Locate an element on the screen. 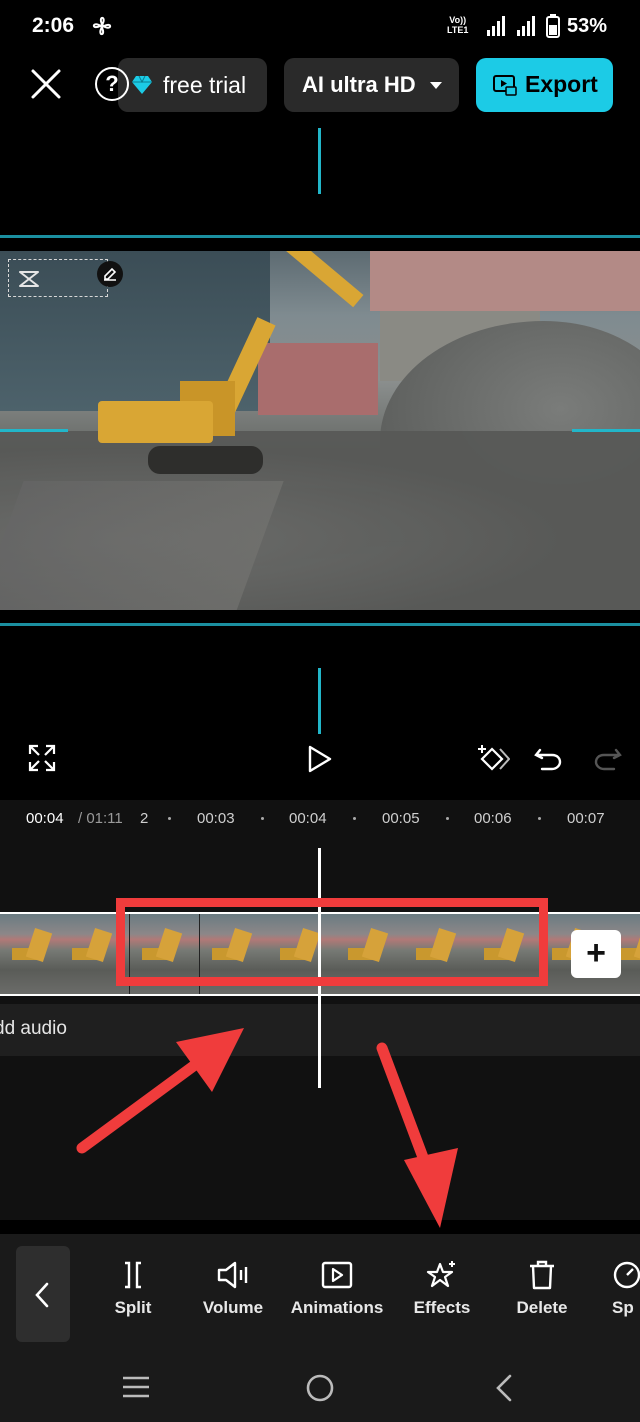 Image resolution: width=640 pixels, height=1422 pixels. ruler-mark: 00:04 is located at coordinates (308, 818).